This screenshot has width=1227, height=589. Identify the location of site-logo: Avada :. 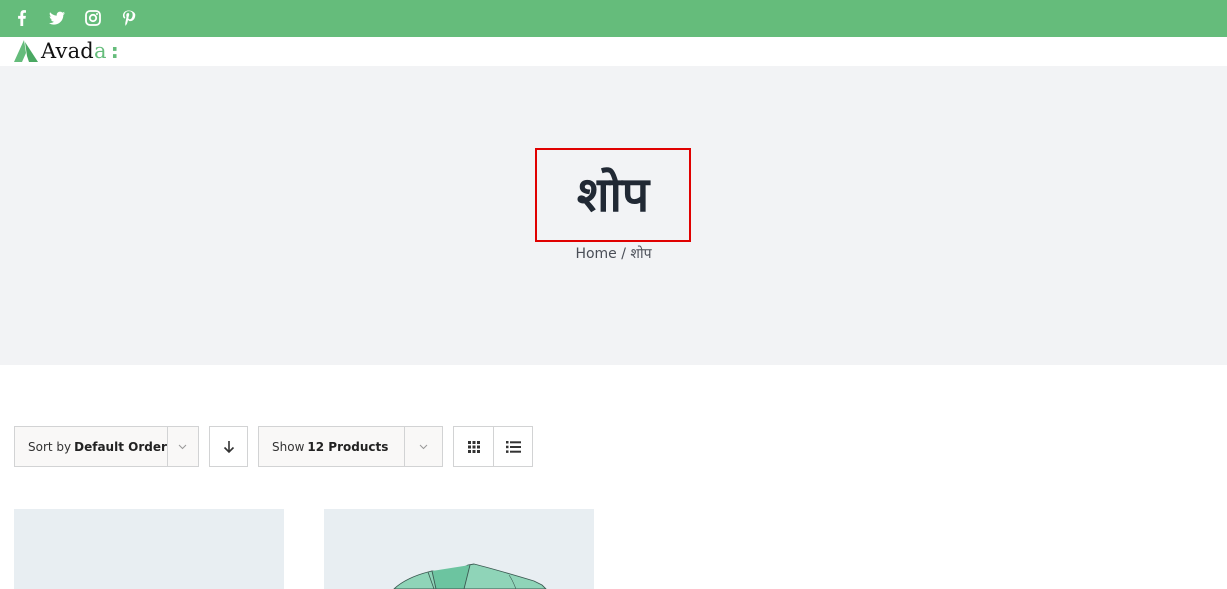
(66, 51).